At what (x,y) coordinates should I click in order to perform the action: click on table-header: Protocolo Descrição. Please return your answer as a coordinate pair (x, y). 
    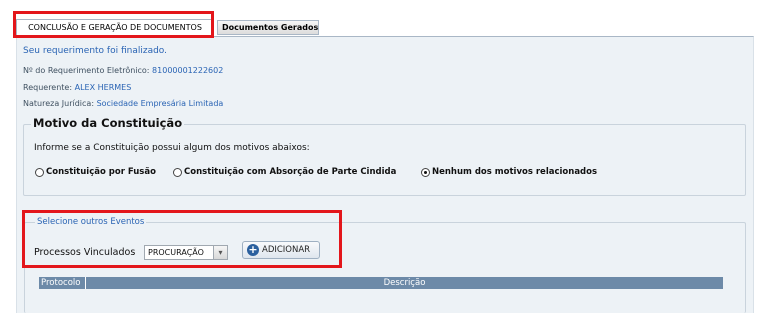
    Looking at the image, I should click on (381, 283).